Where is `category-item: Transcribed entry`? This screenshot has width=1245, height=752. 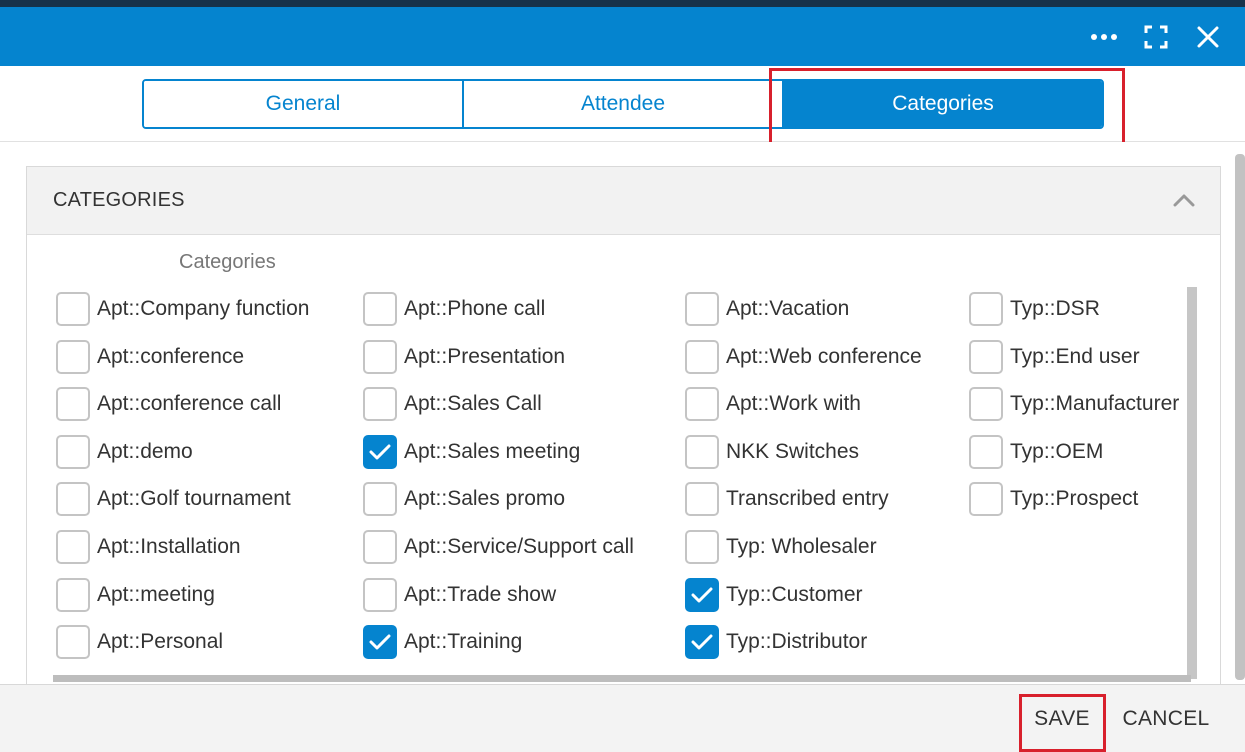 category-item: Transcribed entry is located at coordinates (787, 499).